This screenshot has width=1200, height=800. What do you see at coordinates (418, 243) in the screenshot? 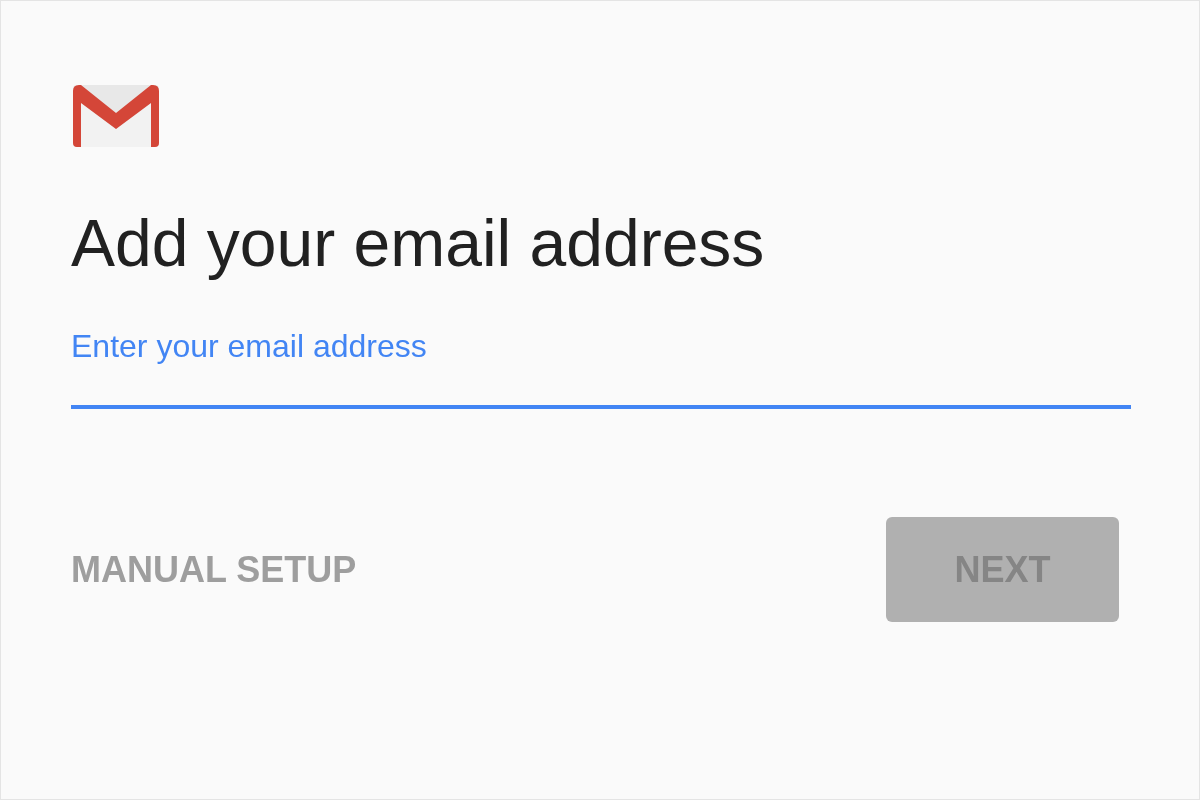
I see `page-title: Add your email address` at bounding box center [418, 243].